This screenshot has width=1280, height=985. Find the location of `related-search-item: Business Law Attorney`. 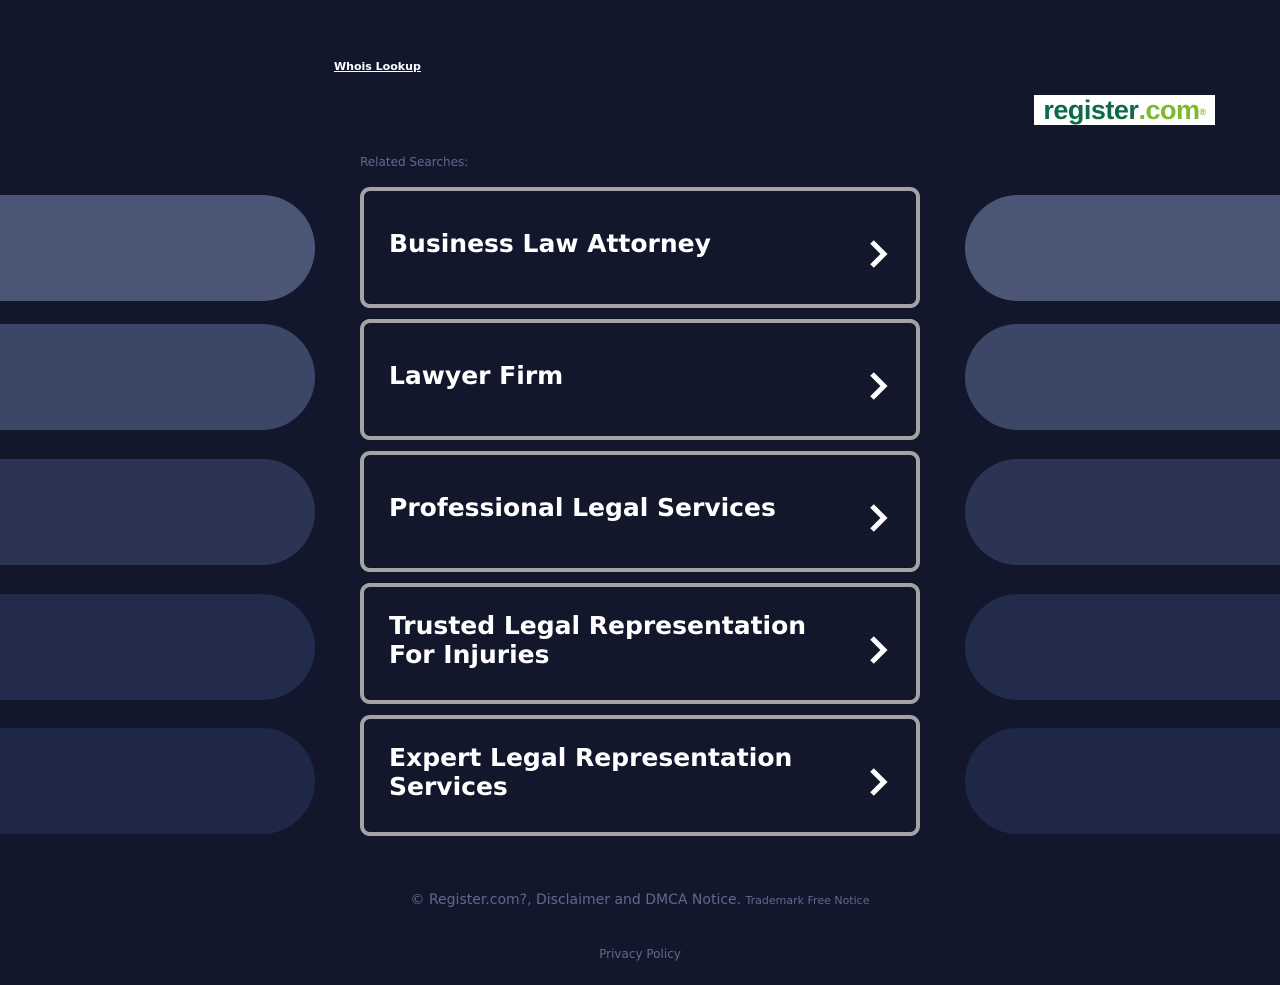

related-search-item: Business Law Attorney is located at coordinates (640, 247).